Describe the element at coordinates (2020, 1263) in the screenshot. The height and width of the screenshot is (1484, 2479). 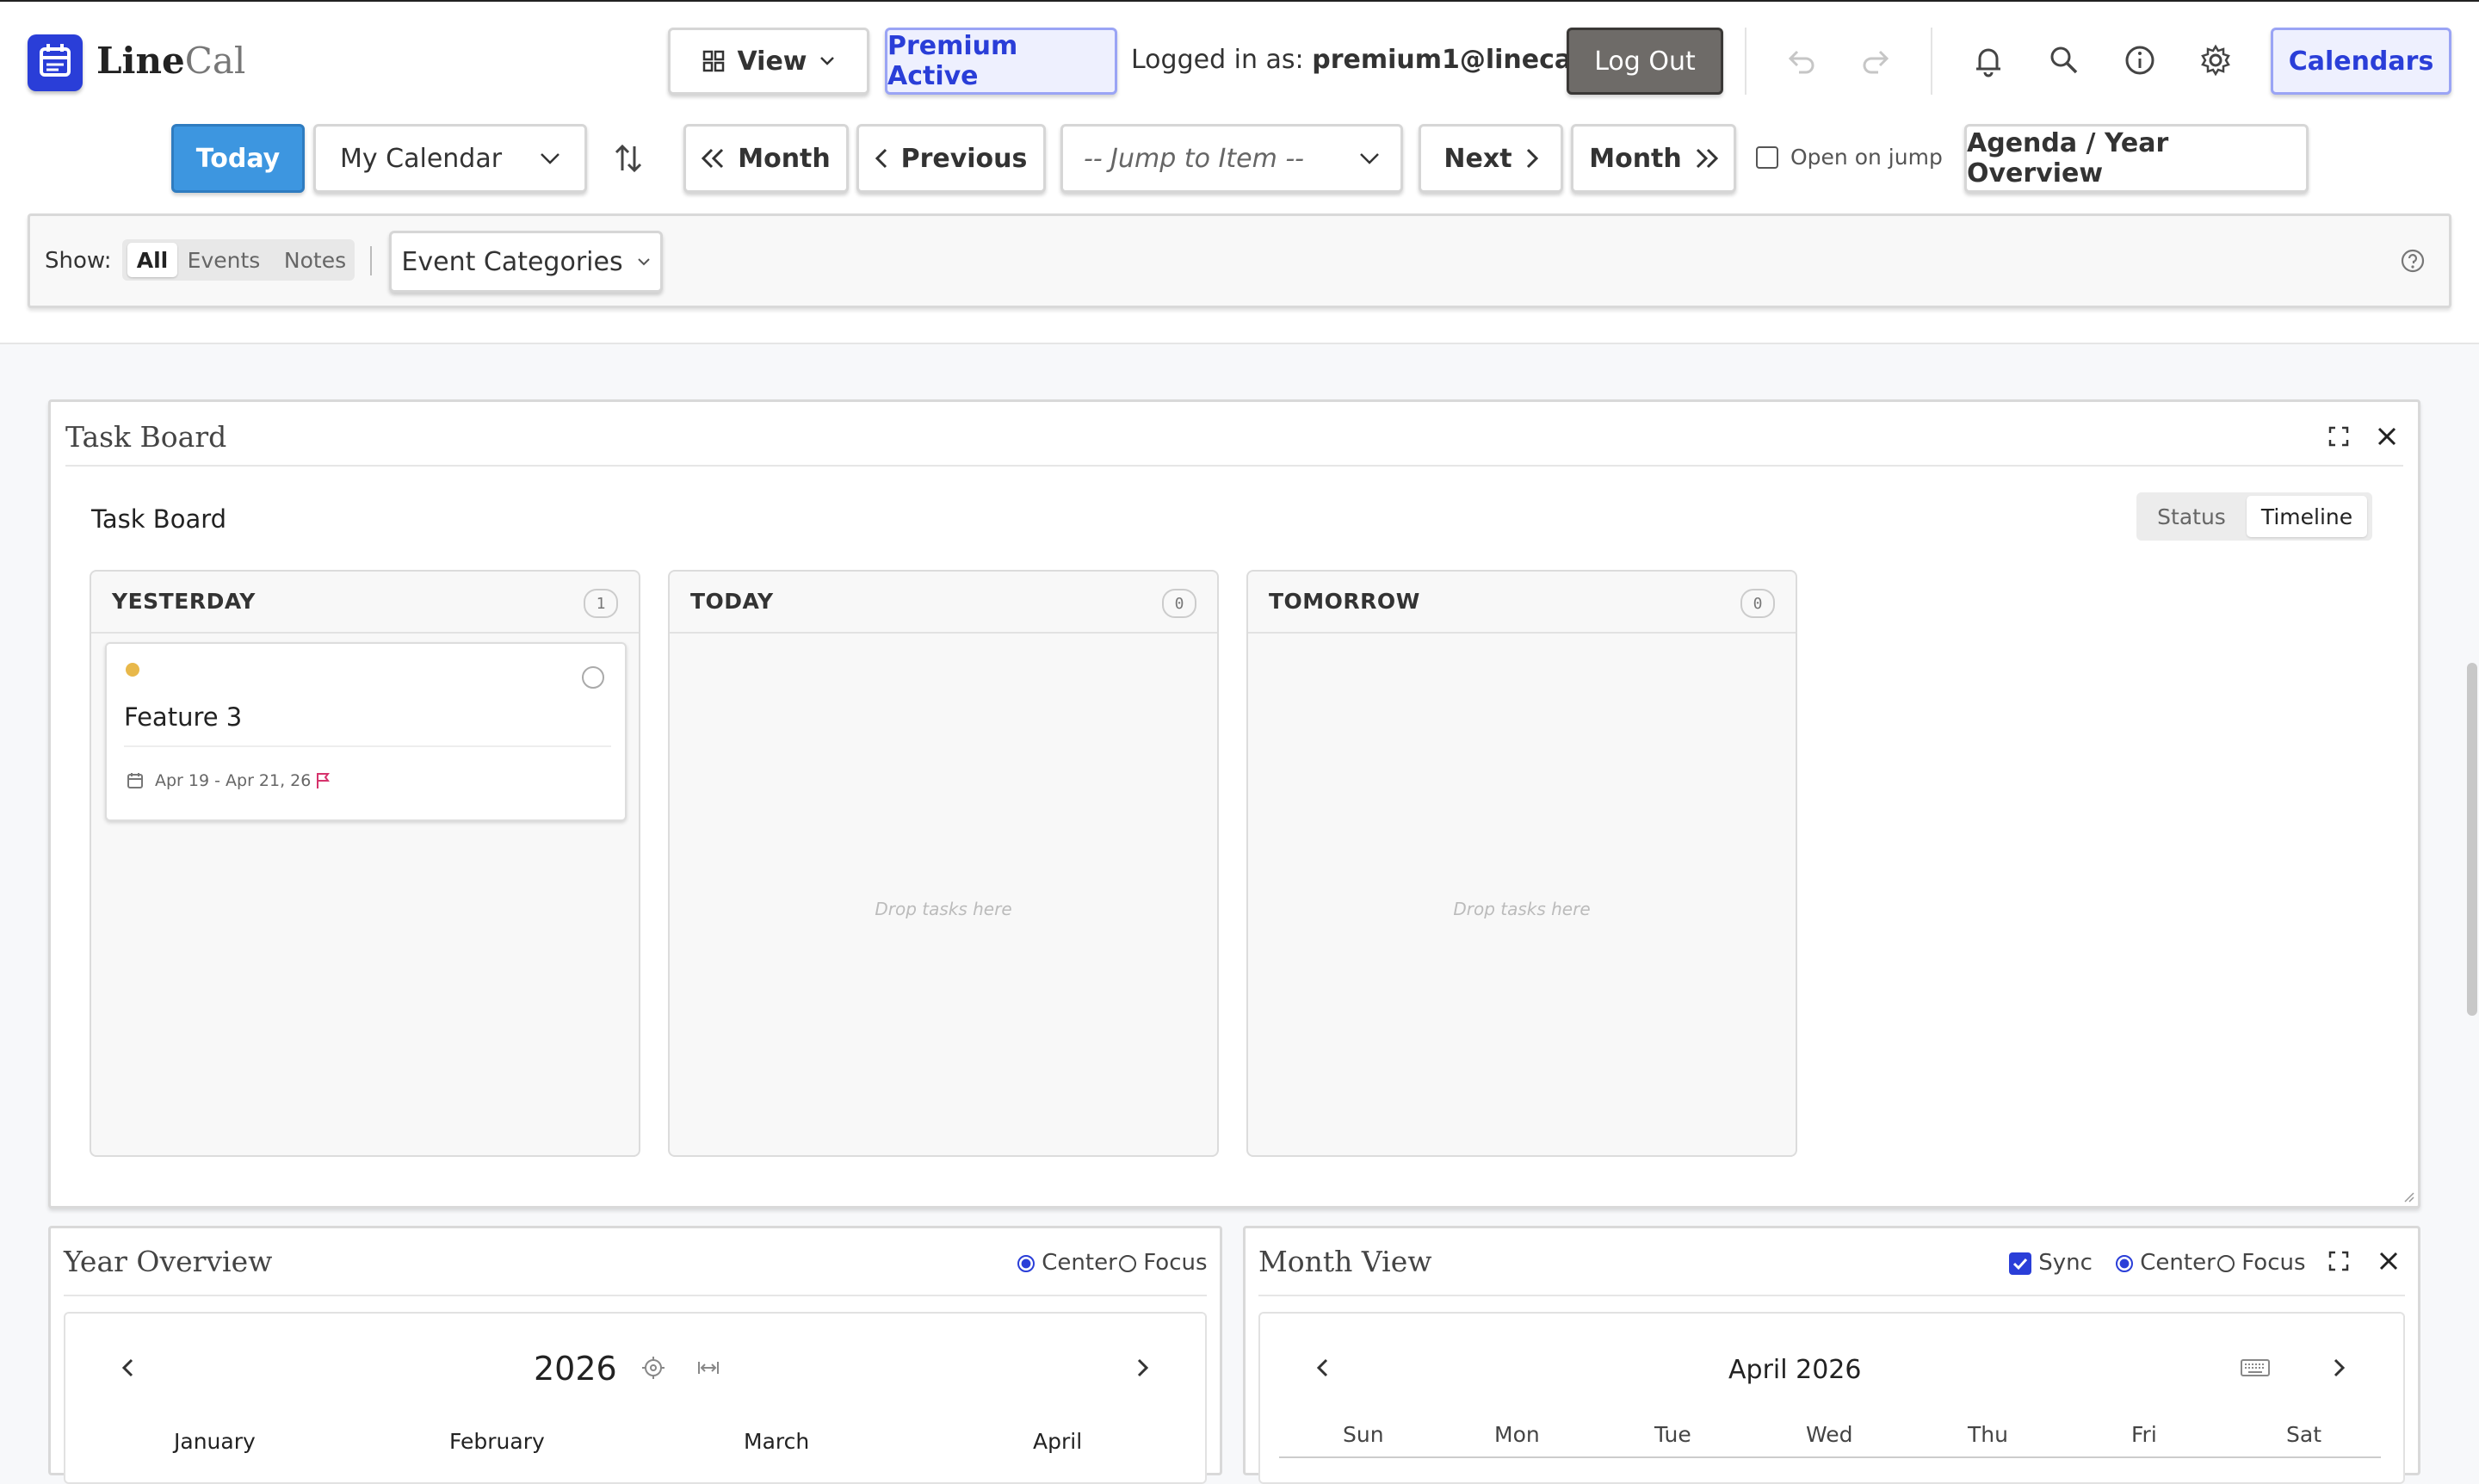
I see `checkbox-checked-icon` at that location.